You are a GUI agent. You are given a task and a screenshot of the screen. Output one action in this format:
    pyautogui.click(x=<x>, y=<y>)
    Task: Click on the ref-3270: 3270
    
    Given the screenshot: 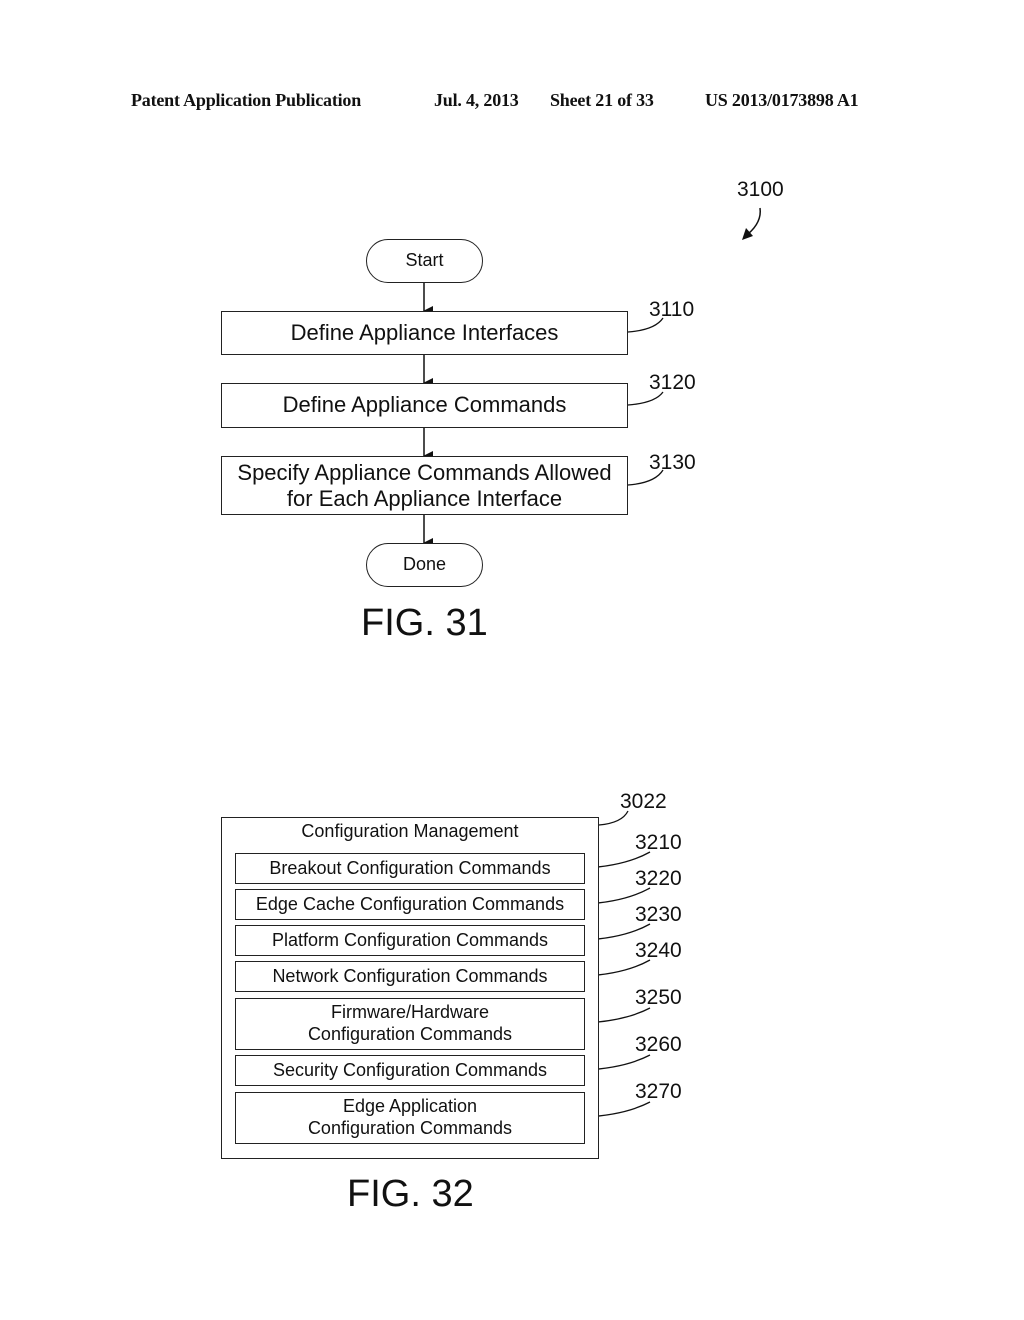 What is the action you would take?
    pyautogui.click(x=658, y=1091)
    